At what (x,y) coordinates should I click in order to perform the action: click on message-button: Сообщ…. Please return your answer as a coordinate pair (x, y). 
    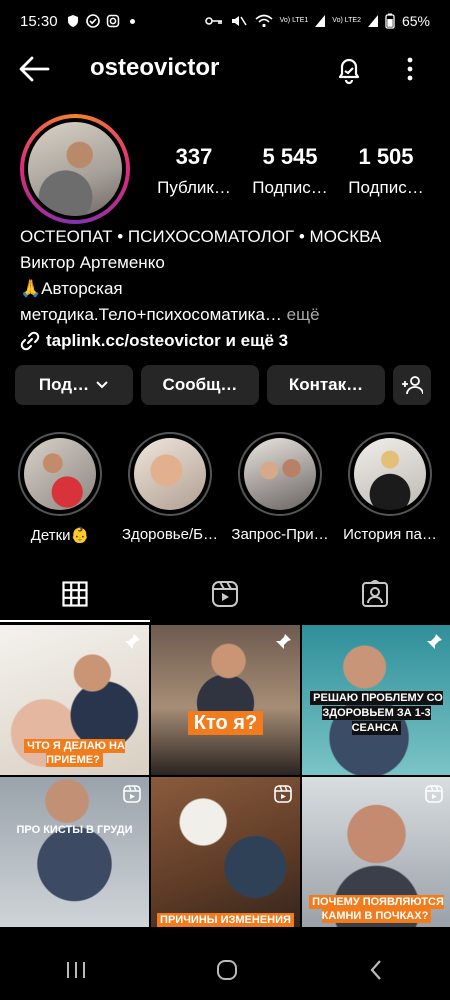
    Looking at the image, I should click on (200, 385).